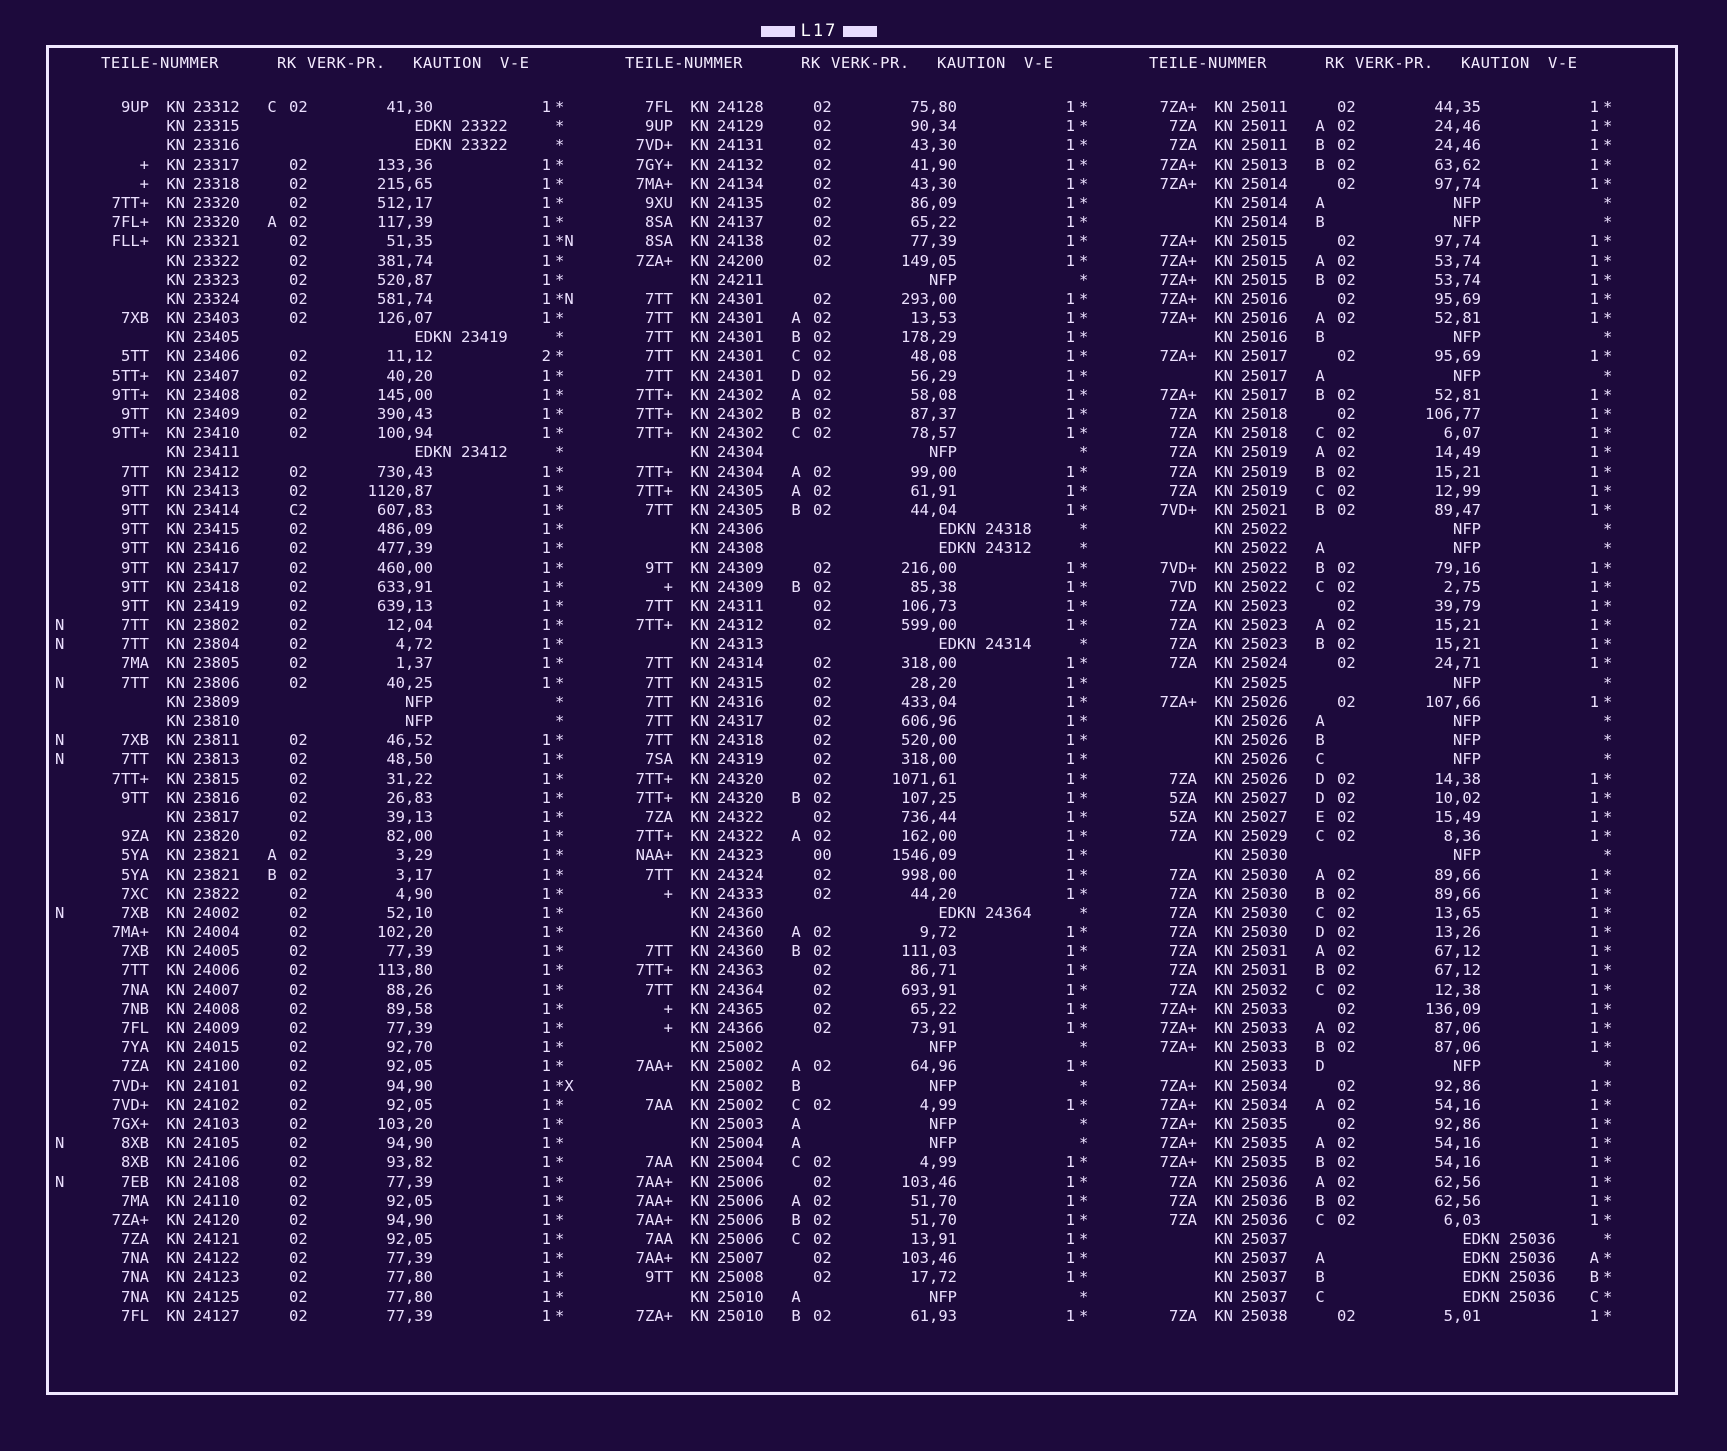  Describe the element at coordinates (840, 779) in the screenshot. I see `table-row: 7TT+ KN 24320 02 1071,61 1 *` at that location.